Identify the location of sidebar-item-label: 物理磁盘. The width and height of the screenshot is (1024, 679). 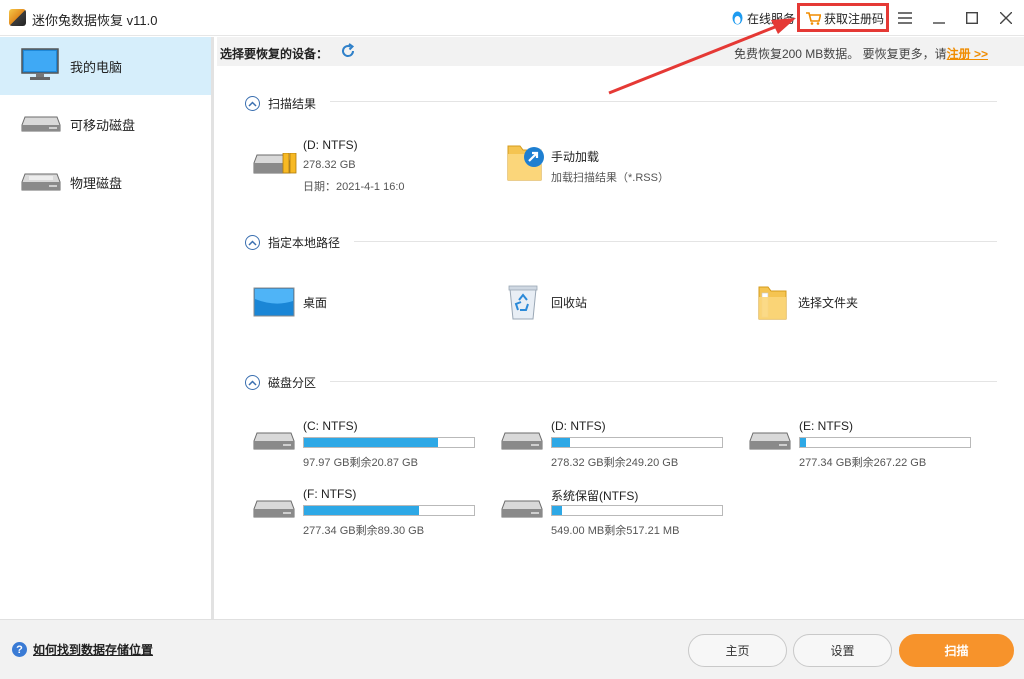
(96, 183).